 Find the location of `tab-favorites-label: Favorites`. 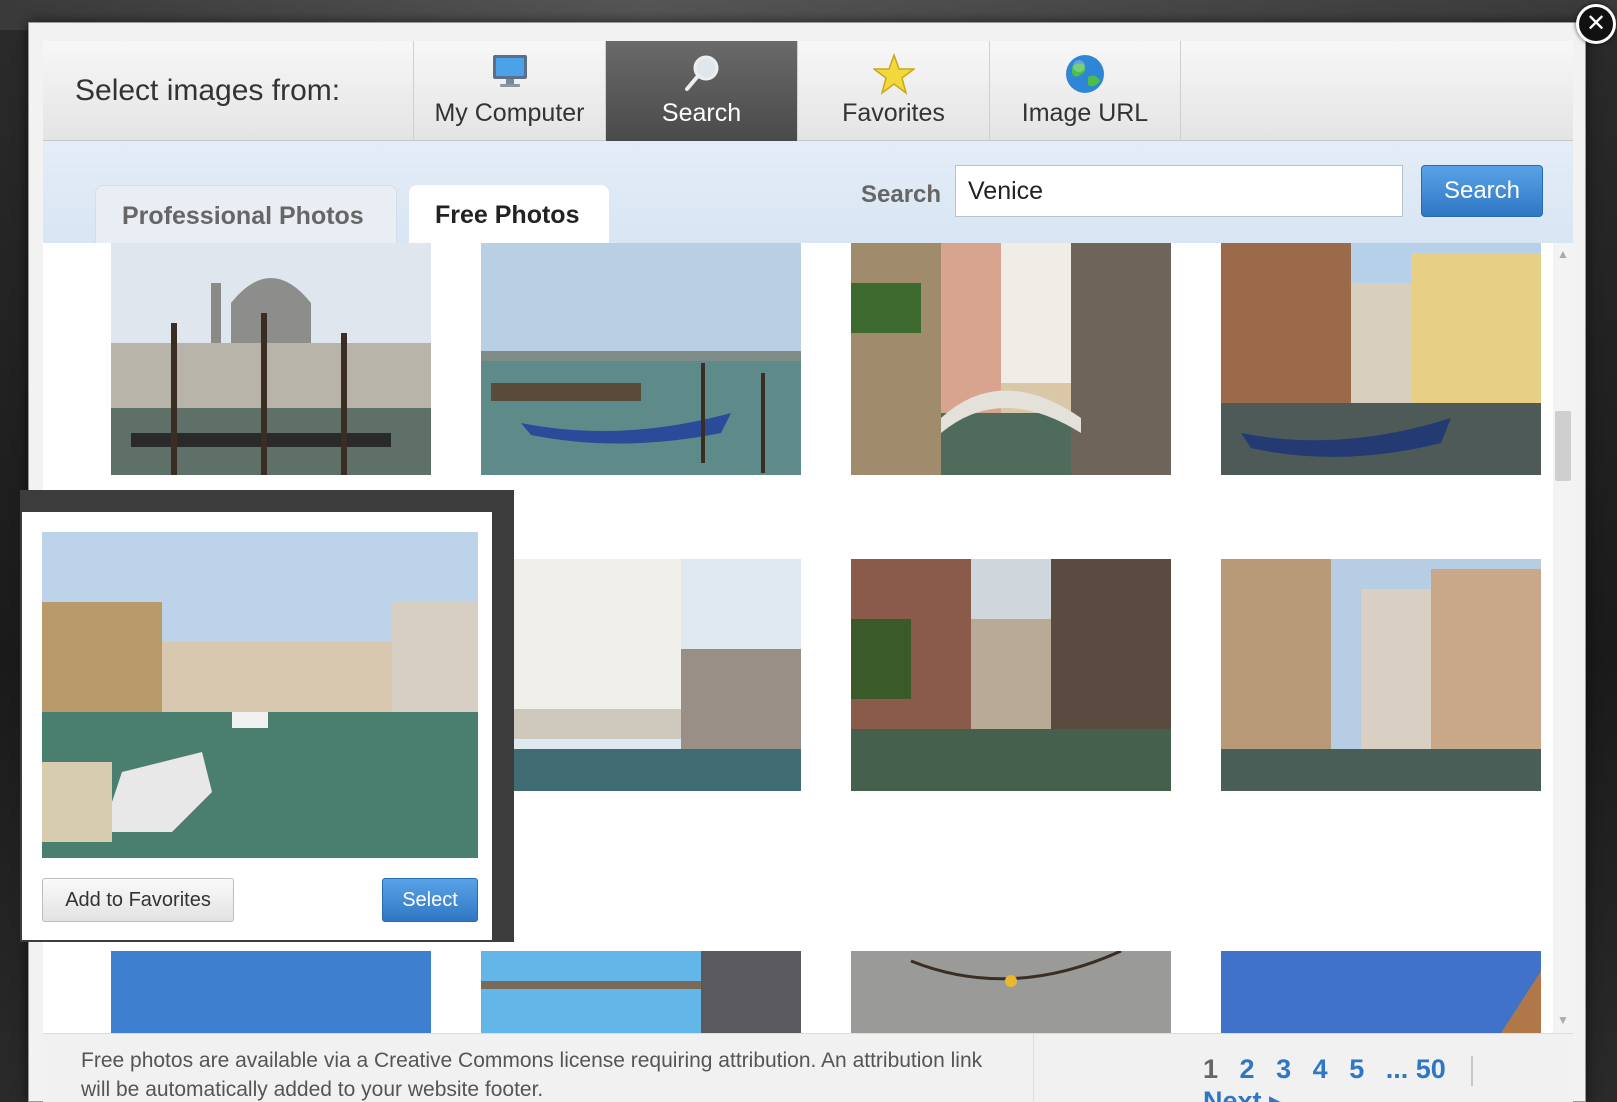

tab-favorites-label: Favorites is located at coordinates (893, 113).